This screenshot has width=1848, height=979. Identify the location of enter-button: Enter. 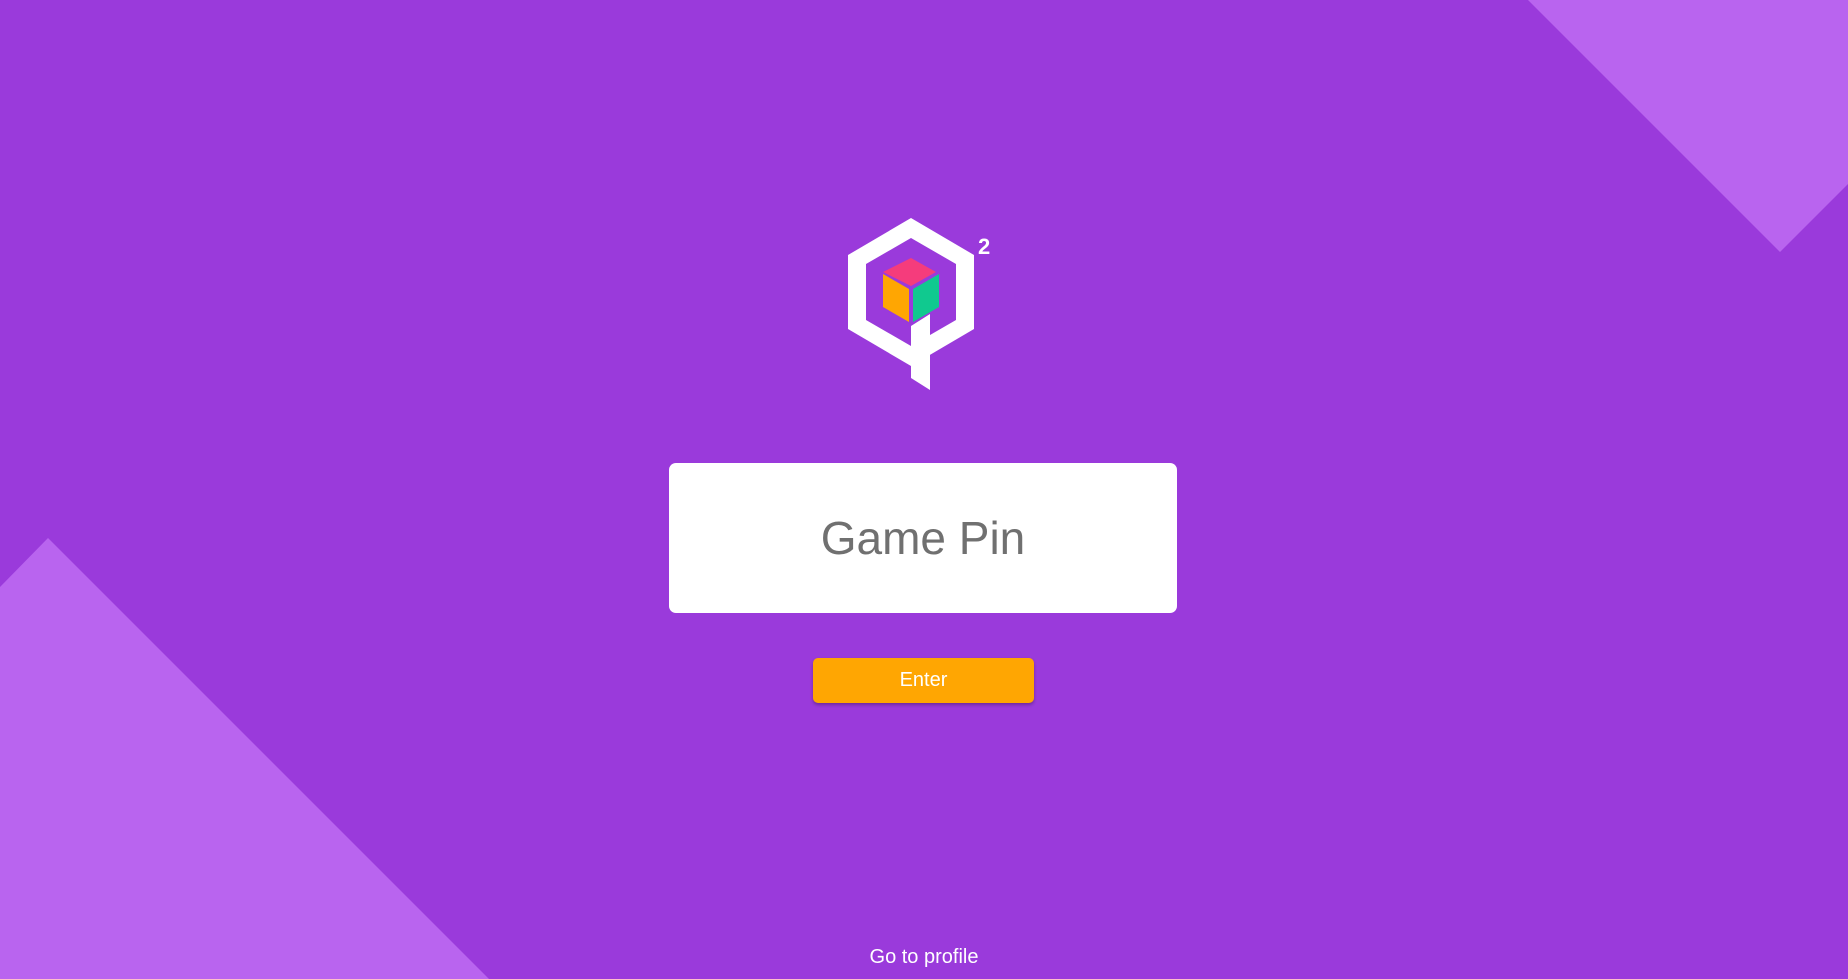
(923, 680).